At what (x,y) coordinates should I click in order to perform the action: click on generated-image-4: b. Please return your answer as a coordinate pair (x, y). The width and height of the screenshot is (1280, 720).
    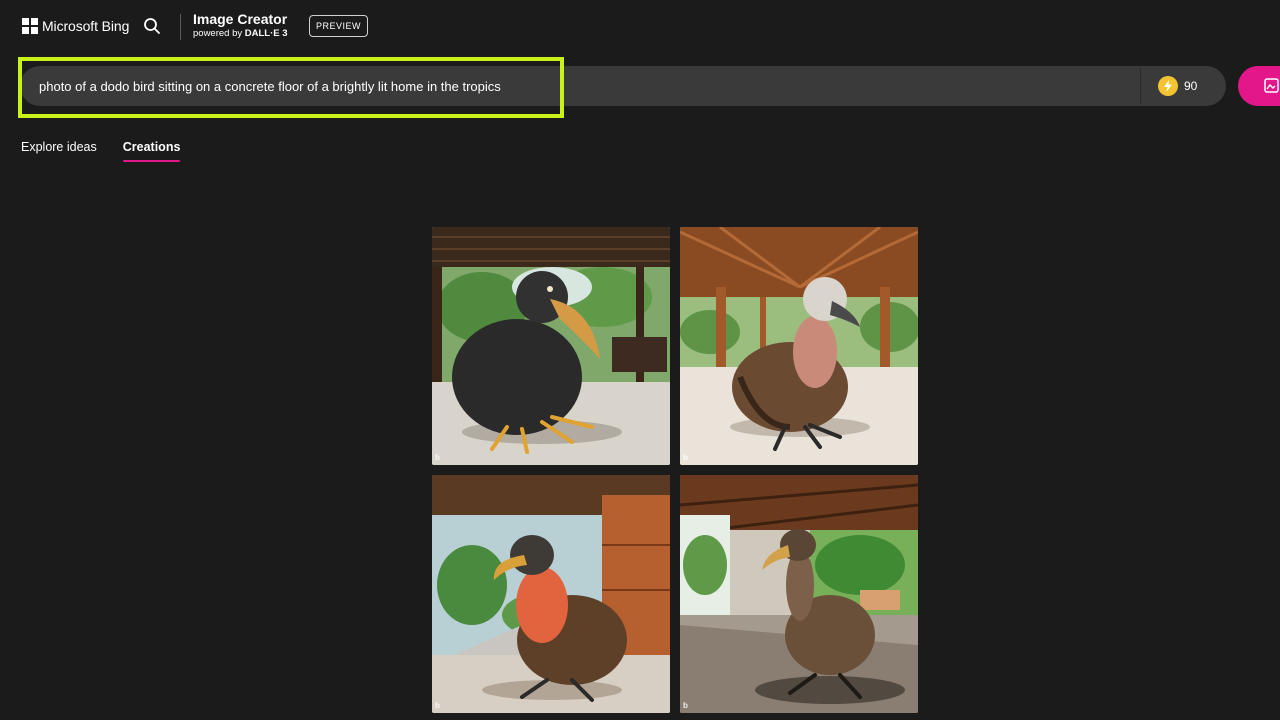
    Looking at the image, I should click on (799, 594).